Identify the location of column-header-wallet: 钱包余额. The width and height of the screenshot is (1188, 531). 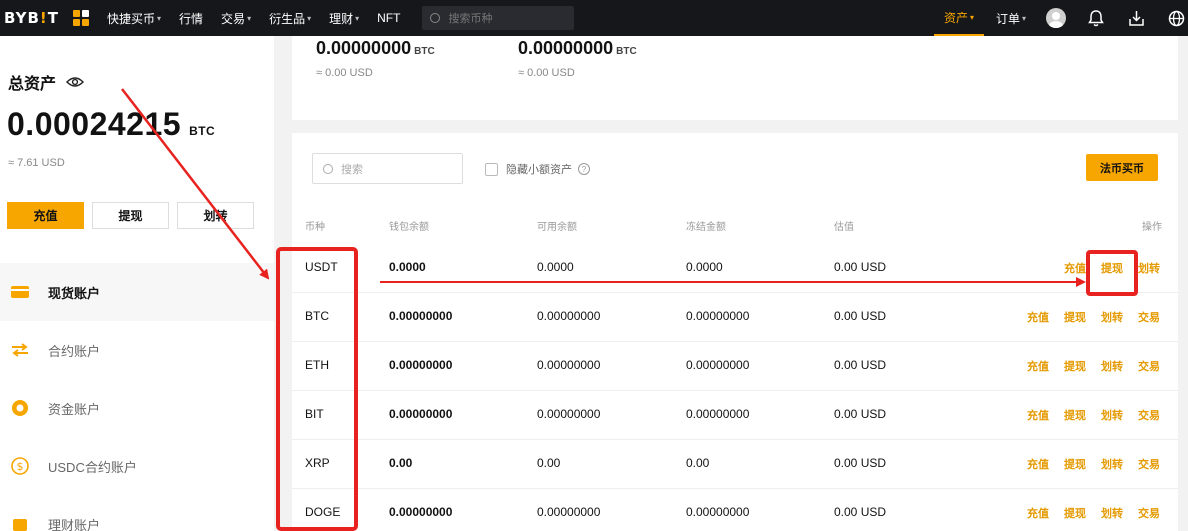
(409, 227).